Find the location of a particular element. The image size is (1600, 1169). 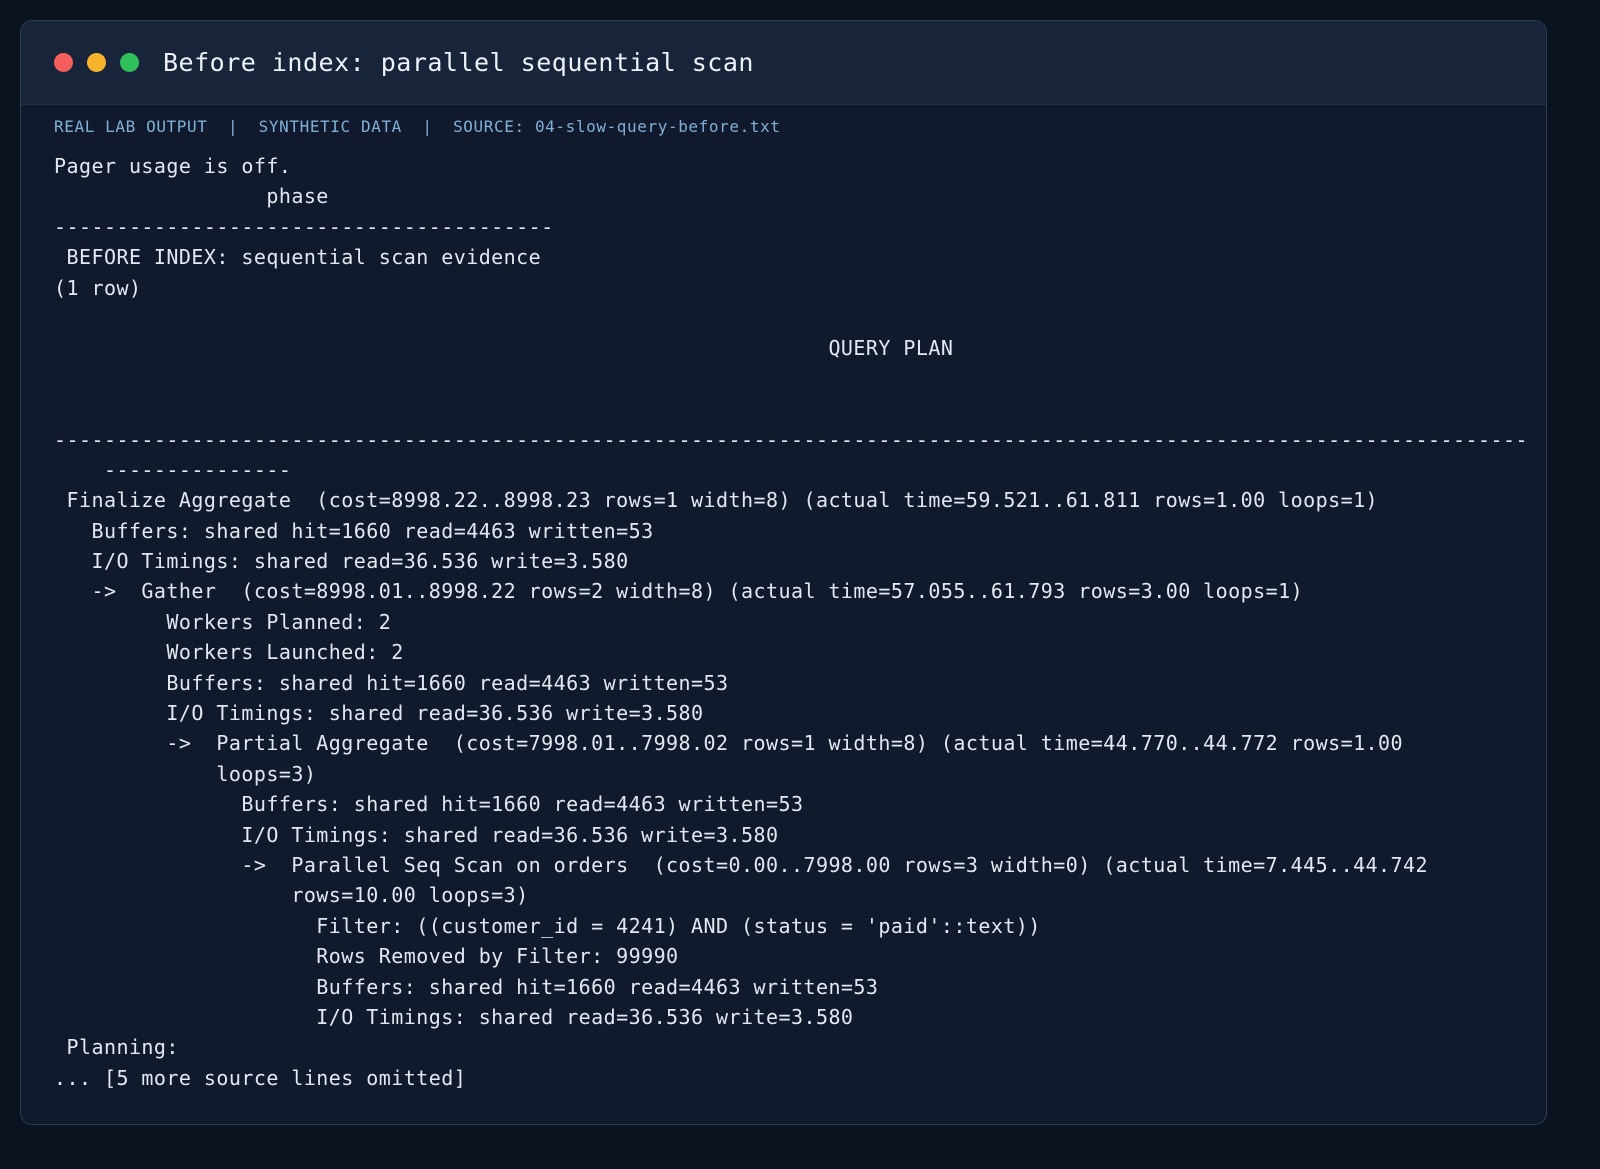

output-line: BEFORE INDEX: sequential scan evidence is located at coordinates (298, 257).